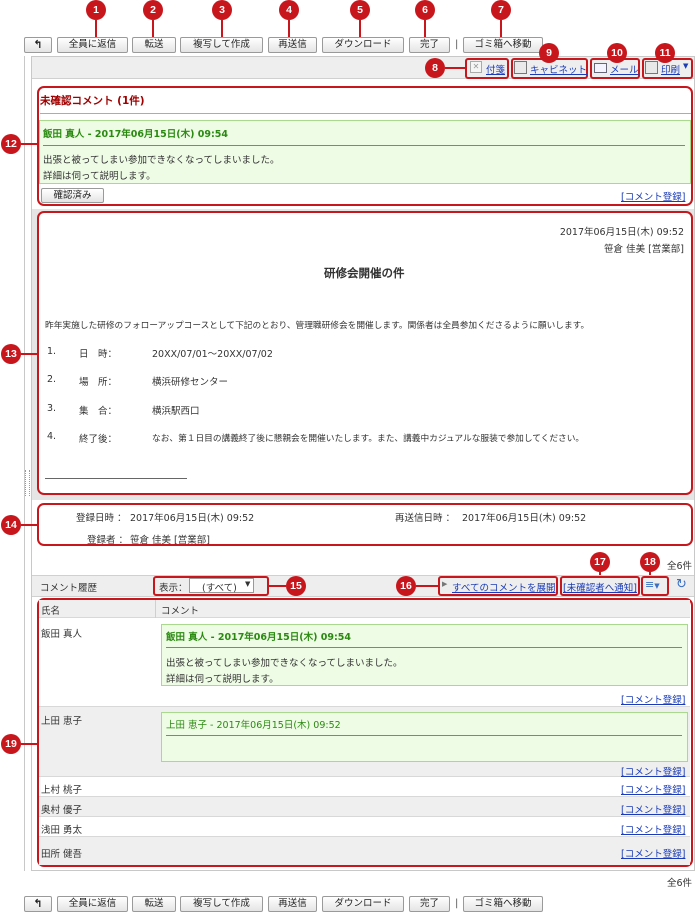 The image size is (700, 913). What do you see at coordinates (680, 566) in the screenshot?
I see `history-total-top: 全6件` at bounding box center [680, 566].